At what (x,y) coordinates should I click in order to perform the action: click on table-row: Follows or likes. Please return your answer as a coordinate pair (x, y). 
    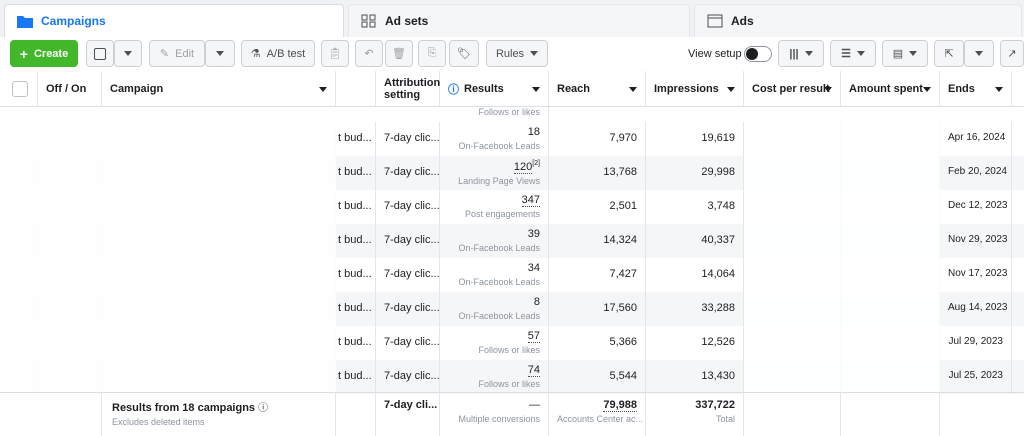
    Looking at the image, I should click on (512, 114).